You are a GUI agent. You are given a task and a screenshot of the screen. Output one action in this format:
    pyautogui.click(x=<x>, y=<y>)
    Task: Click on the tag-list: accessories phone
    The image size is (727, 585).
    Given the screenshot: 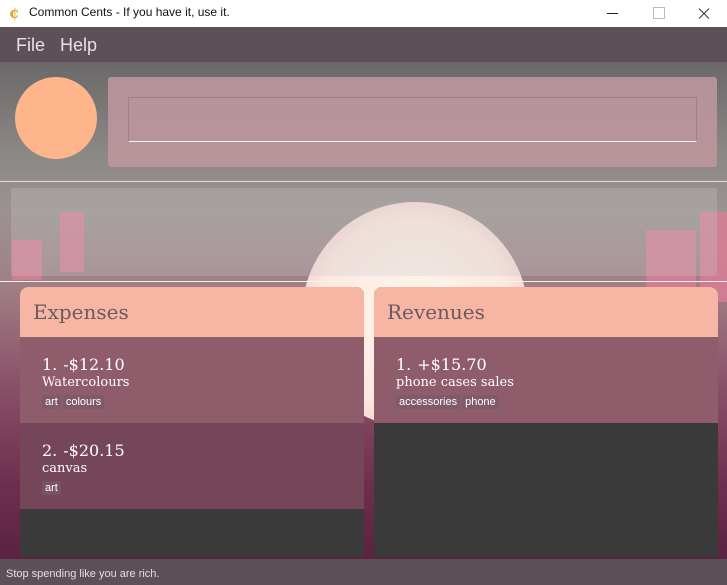 What is the action you would take?
    pyautogui.click(x=557, y=401)
    